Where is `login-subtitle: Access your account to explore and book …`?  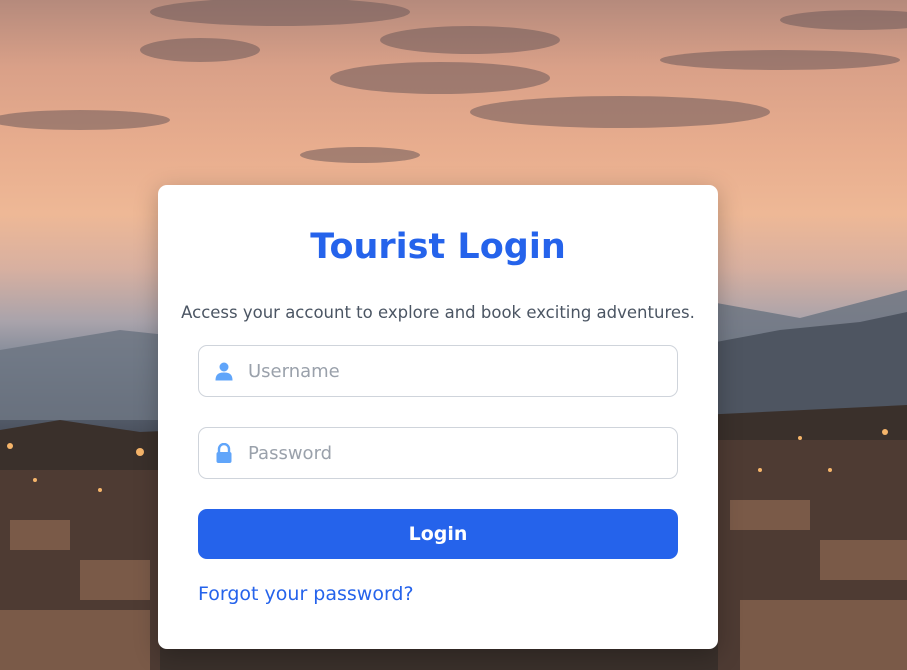
login-subtitle: Access your account to explore and book … is located at coordinates (438, 312).